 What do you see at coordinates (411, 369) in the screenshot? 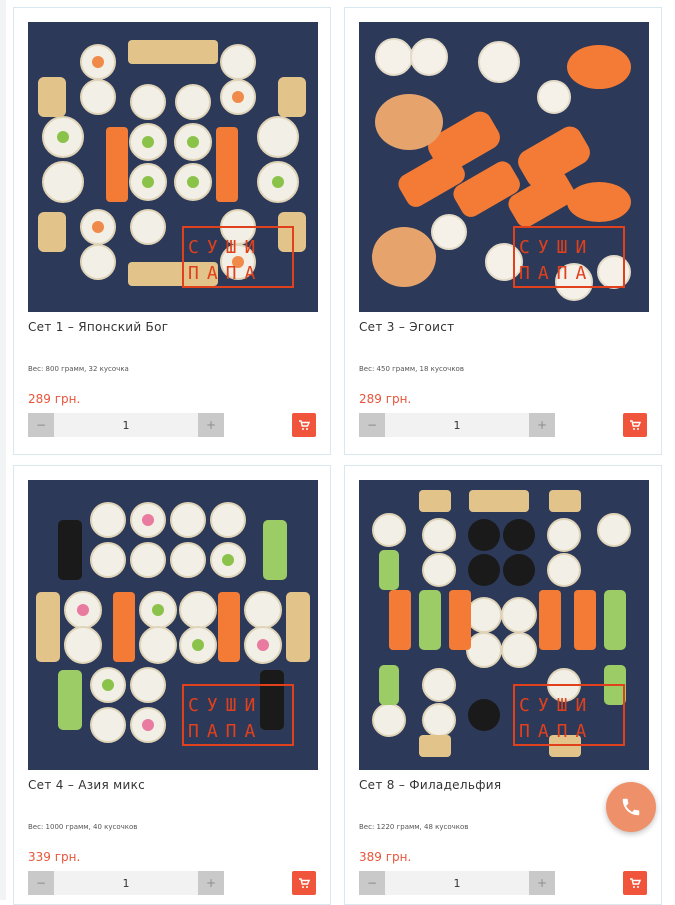
I see `product-weight: Вес: 450 грамм, 18 кусочков` at bounding box center [411, 369].